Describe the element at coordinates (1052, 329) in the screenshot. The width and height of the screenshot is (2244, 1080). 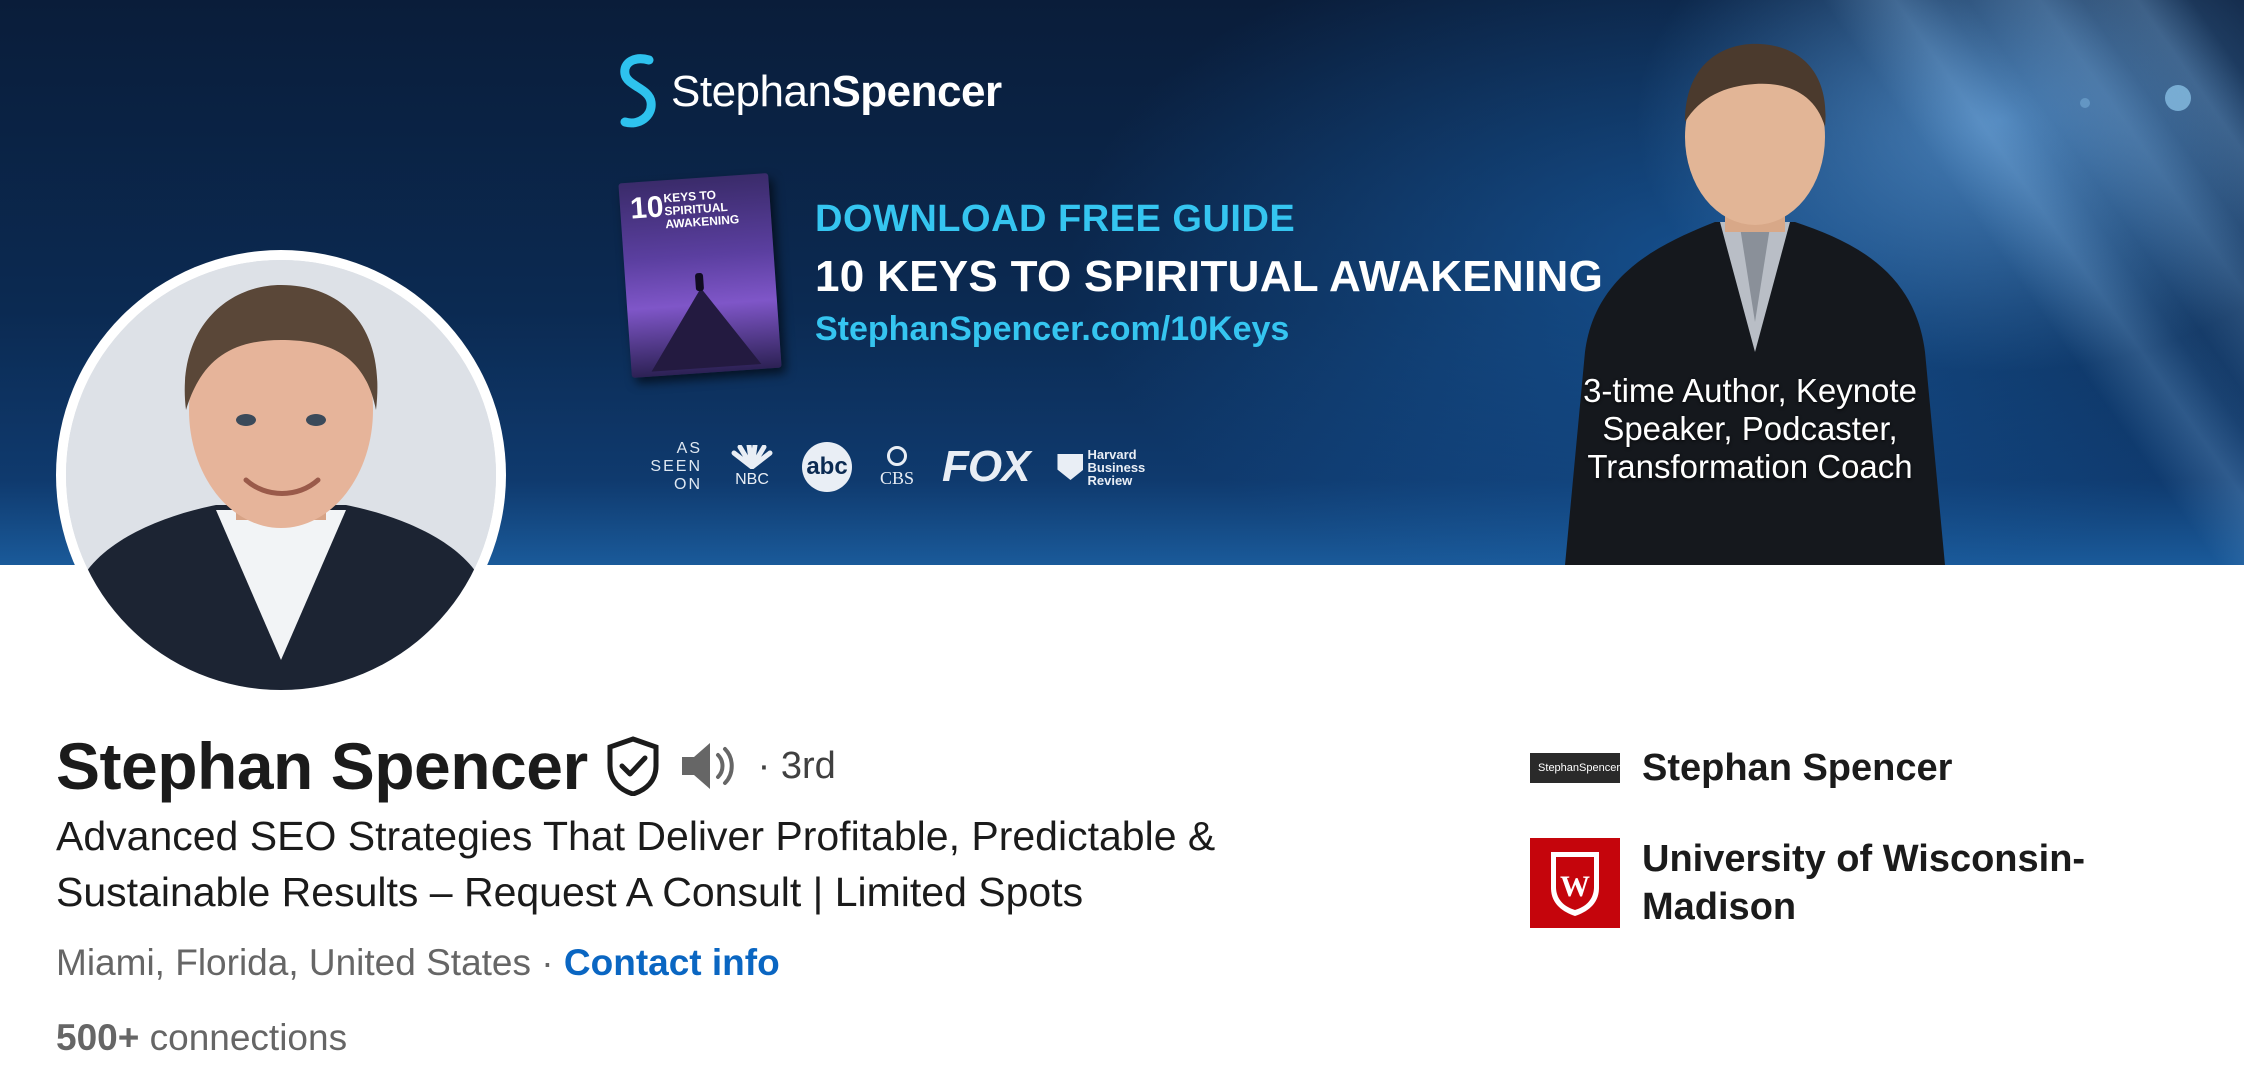
I see `cta-url: StephanSpencer.com/10Keys` at that location.